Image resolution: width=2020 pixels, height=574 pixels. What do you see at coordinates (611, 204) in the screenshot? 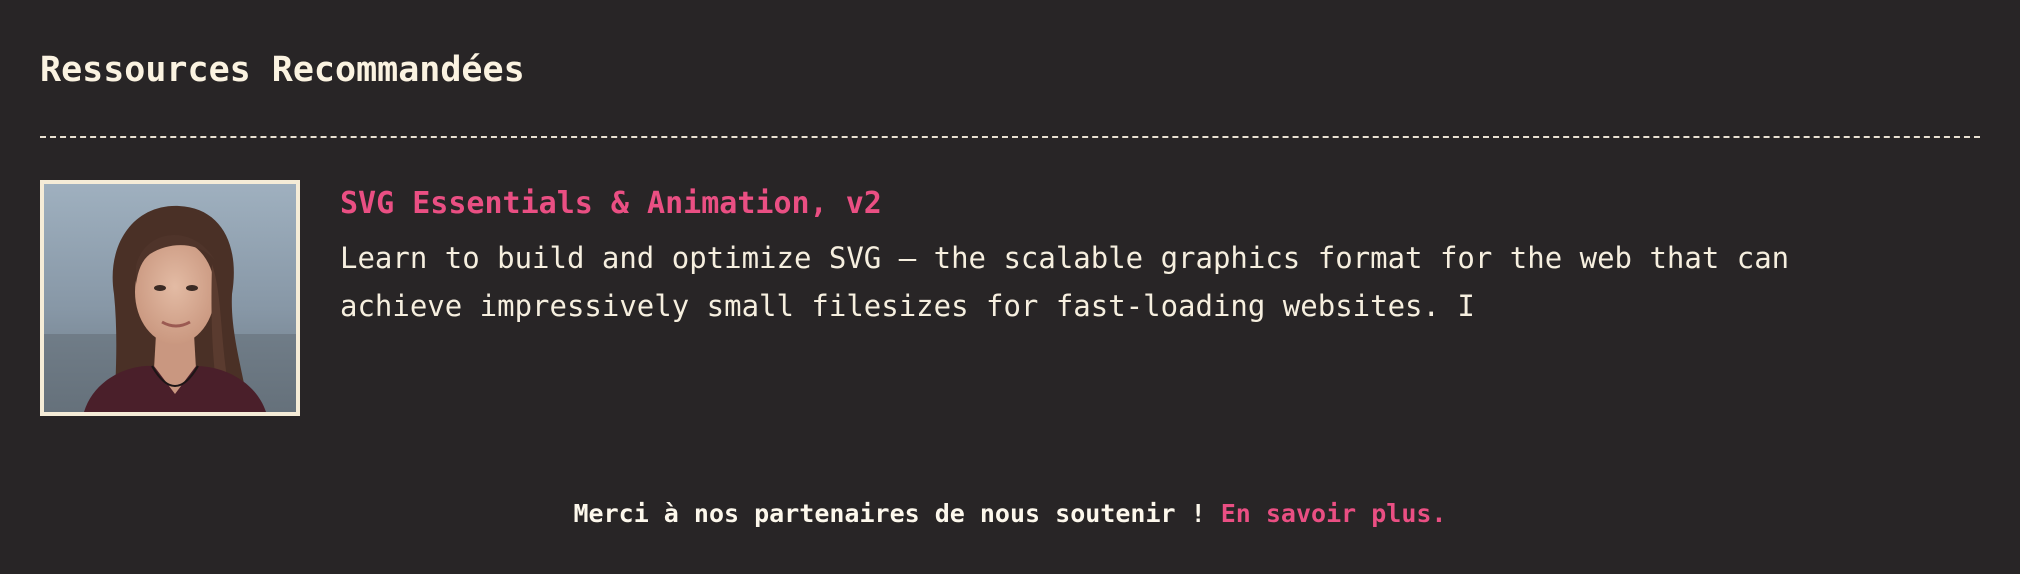
I see `resource-title-link: SVG Essentials & Animation, v2` at bounding box center [611, 204].